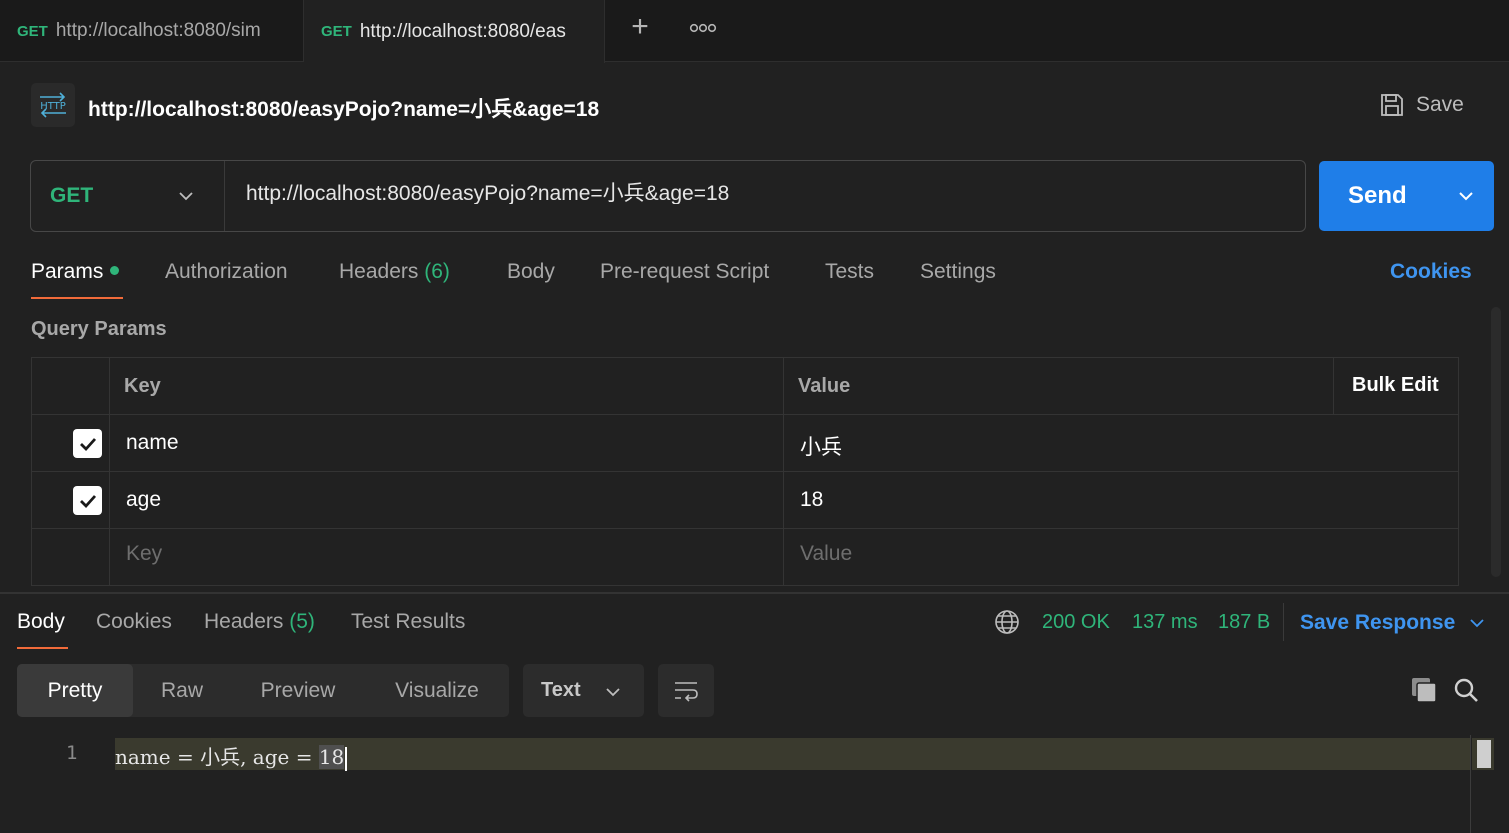 The image size is (1509, 833). I want to click on copy-icon, so click(1424, 692).